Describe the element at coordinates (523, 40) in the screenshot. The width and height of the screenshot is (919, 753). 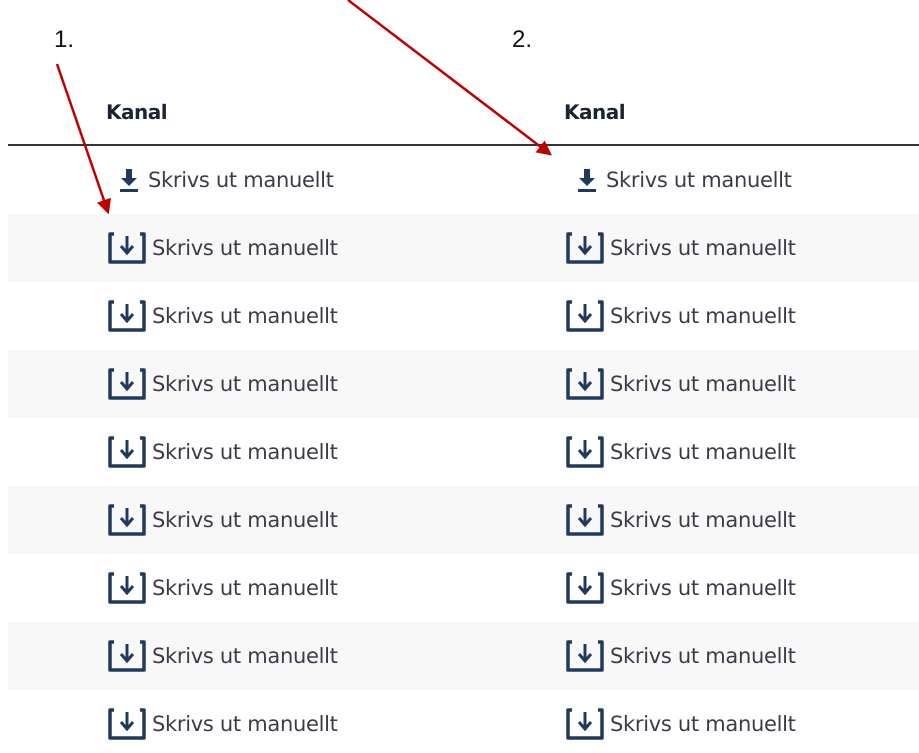
I see `step-number: 2.` at that location.